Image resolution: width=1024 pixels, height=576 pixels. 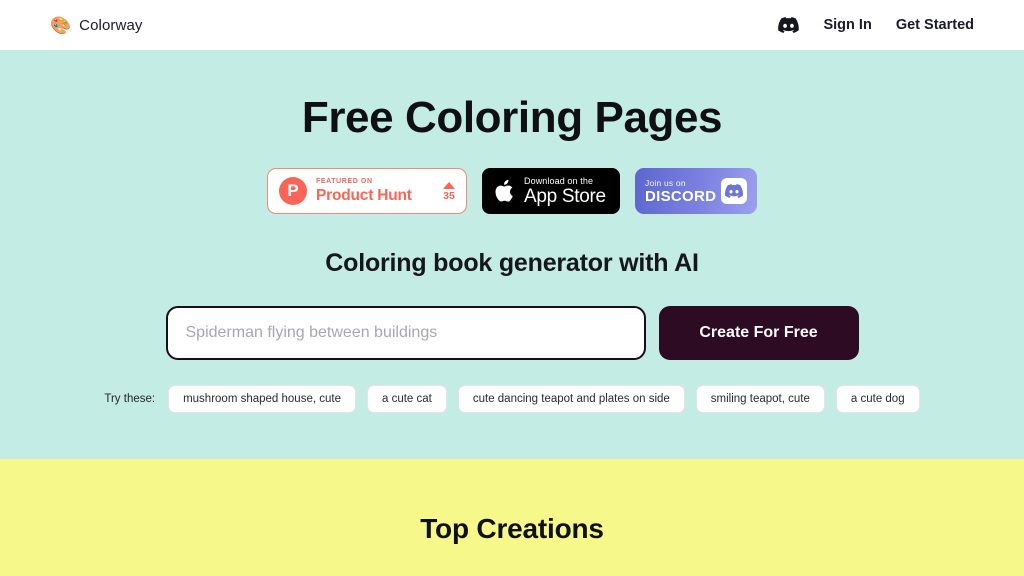 I want to click on product-hunt-votes: 35, so click(x=448, y=191).